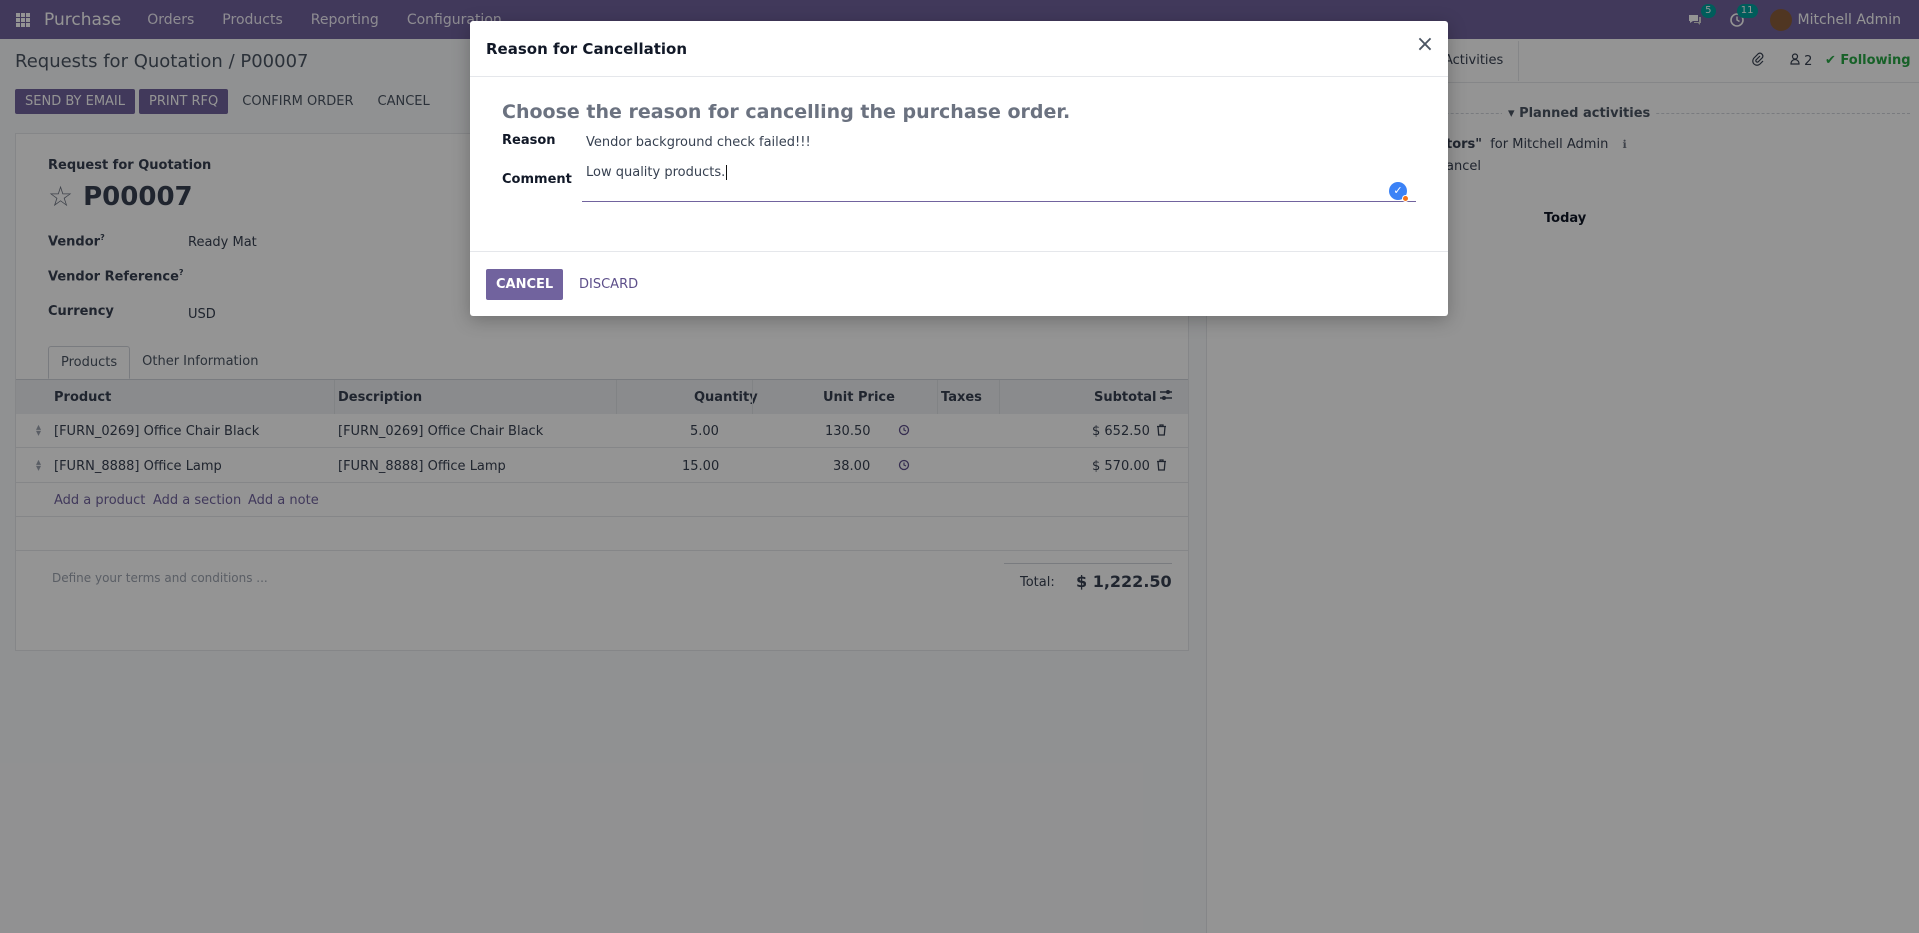 Image resolution: width=1919 pixels, height=933 pixels. What do you see at coordinates (587, 49) in the screenshot?
I see `dialog-title: Reason for Cancellation` at bounding box center [587, 49].